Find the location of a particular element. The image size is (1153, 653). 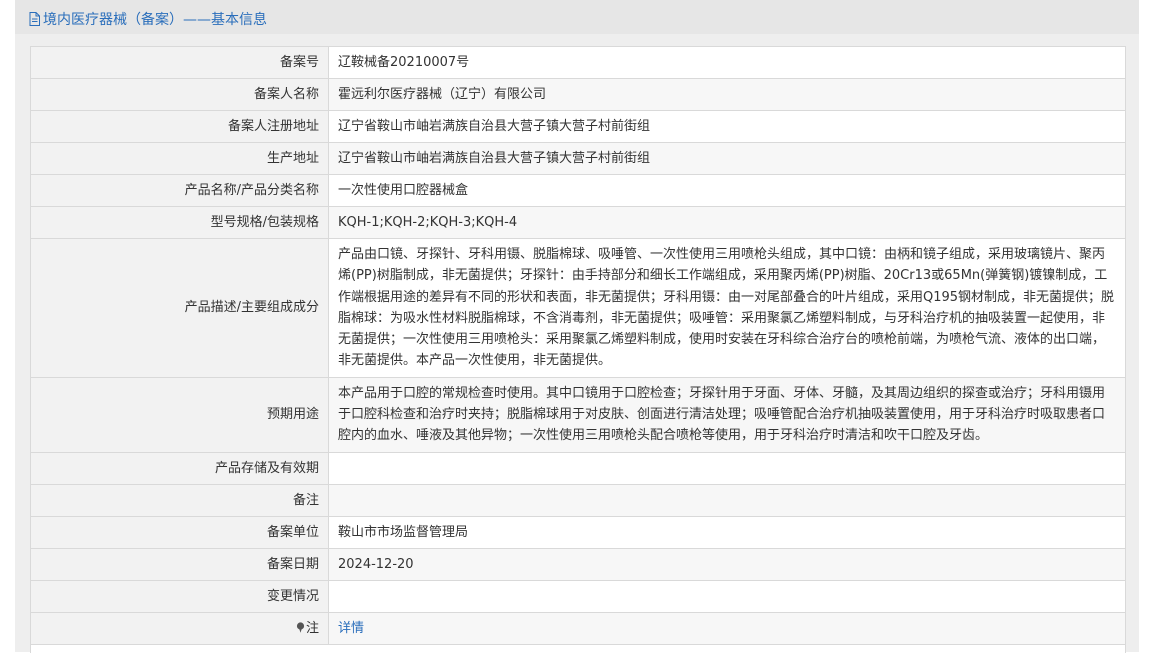

field-value: 2024-12-20 is located at coordinates (726, 564).